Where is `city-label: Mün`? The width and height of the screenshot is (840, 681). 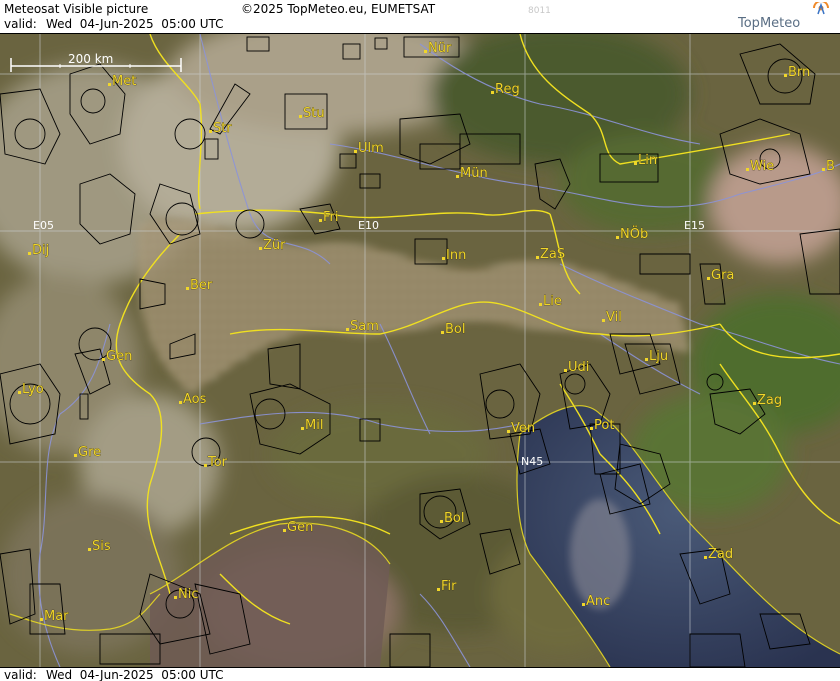 city-label: Mün is located at coordinates (474, 173).